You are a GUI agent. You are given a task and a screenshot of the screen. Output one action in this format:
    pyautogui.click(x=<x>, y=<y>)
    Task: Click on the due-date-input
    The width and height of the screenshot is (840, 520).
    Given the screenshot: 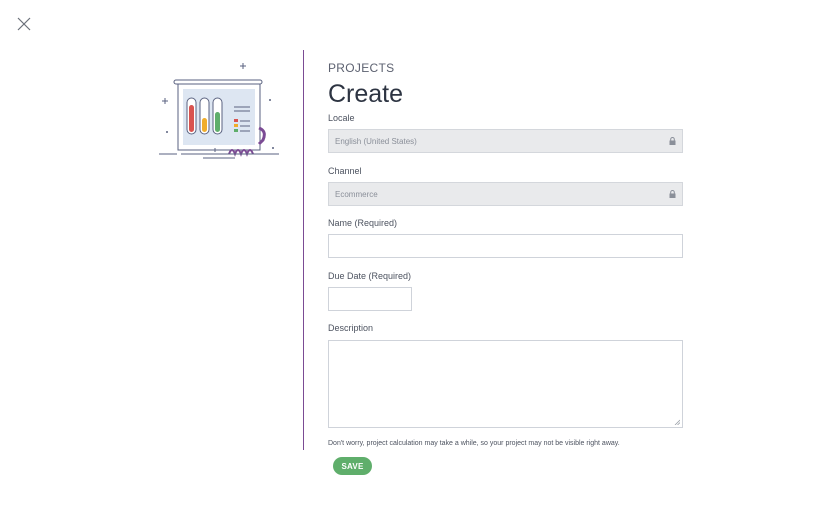 What is the action you would take?
    pyautogui.click(x=370, y=299)
    